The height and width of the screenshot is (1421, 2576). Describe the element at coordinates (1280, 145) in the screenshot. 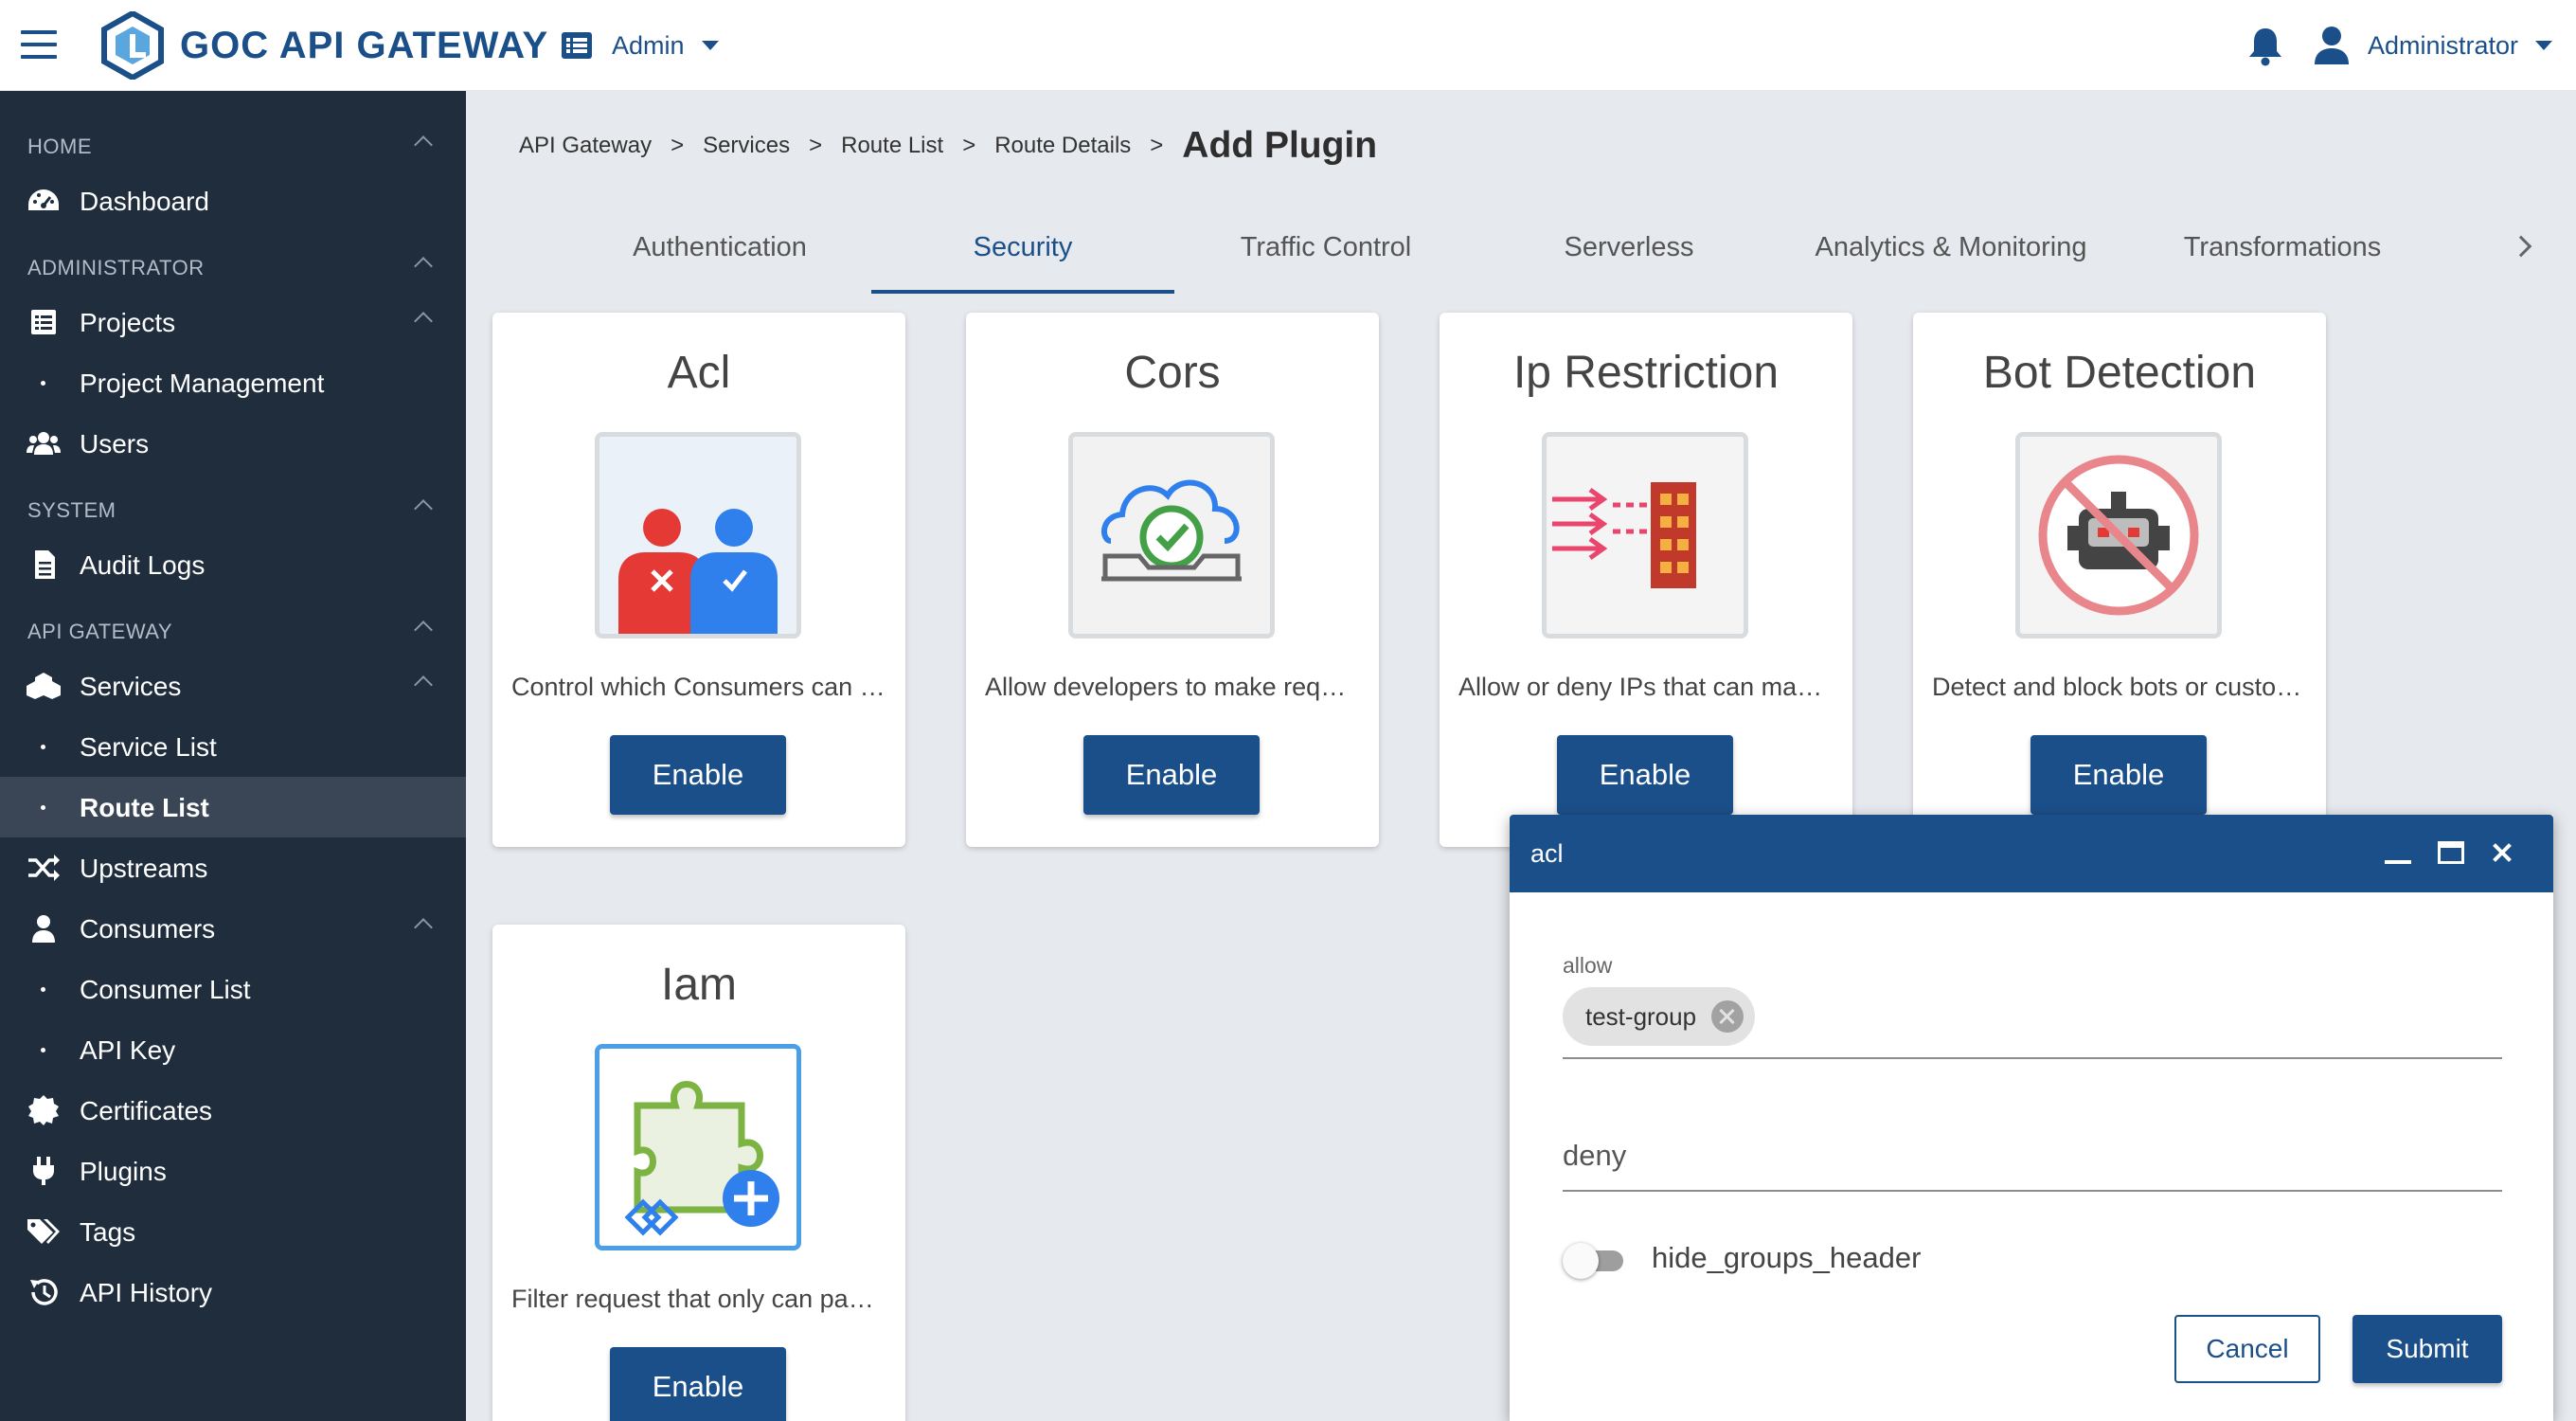

I see `page-title: Add Plugin` at that location.